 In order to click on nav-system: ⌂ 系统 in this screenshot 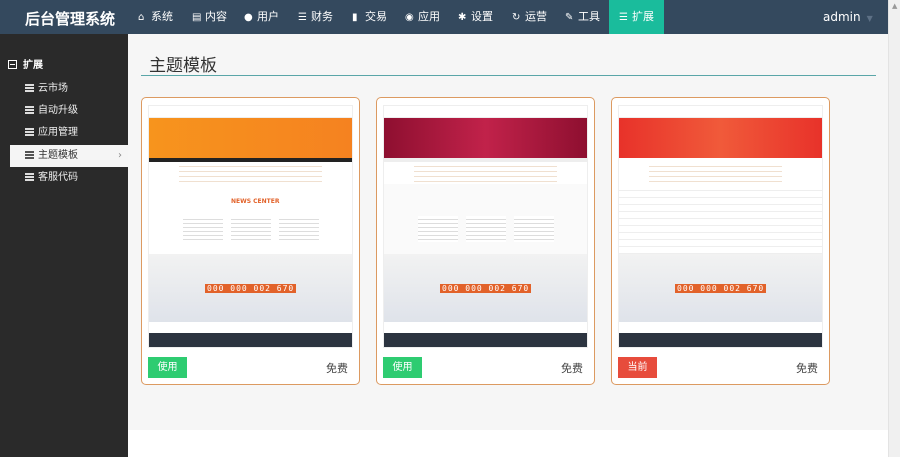, I will do `click(155, 17)`.